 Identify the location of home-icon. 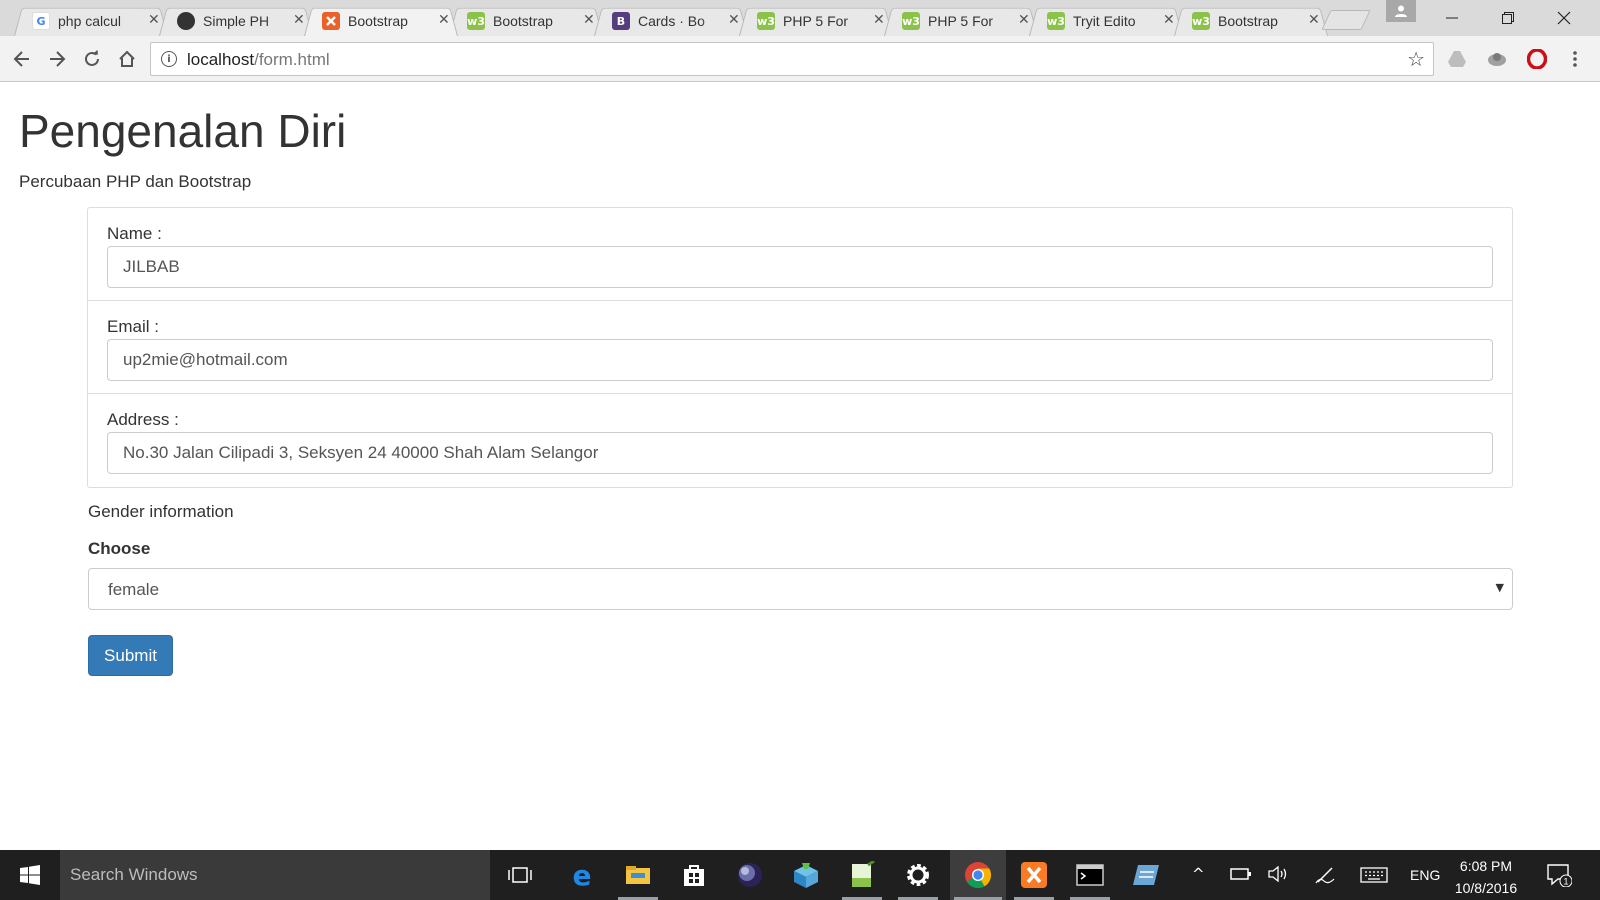
(127, 58).